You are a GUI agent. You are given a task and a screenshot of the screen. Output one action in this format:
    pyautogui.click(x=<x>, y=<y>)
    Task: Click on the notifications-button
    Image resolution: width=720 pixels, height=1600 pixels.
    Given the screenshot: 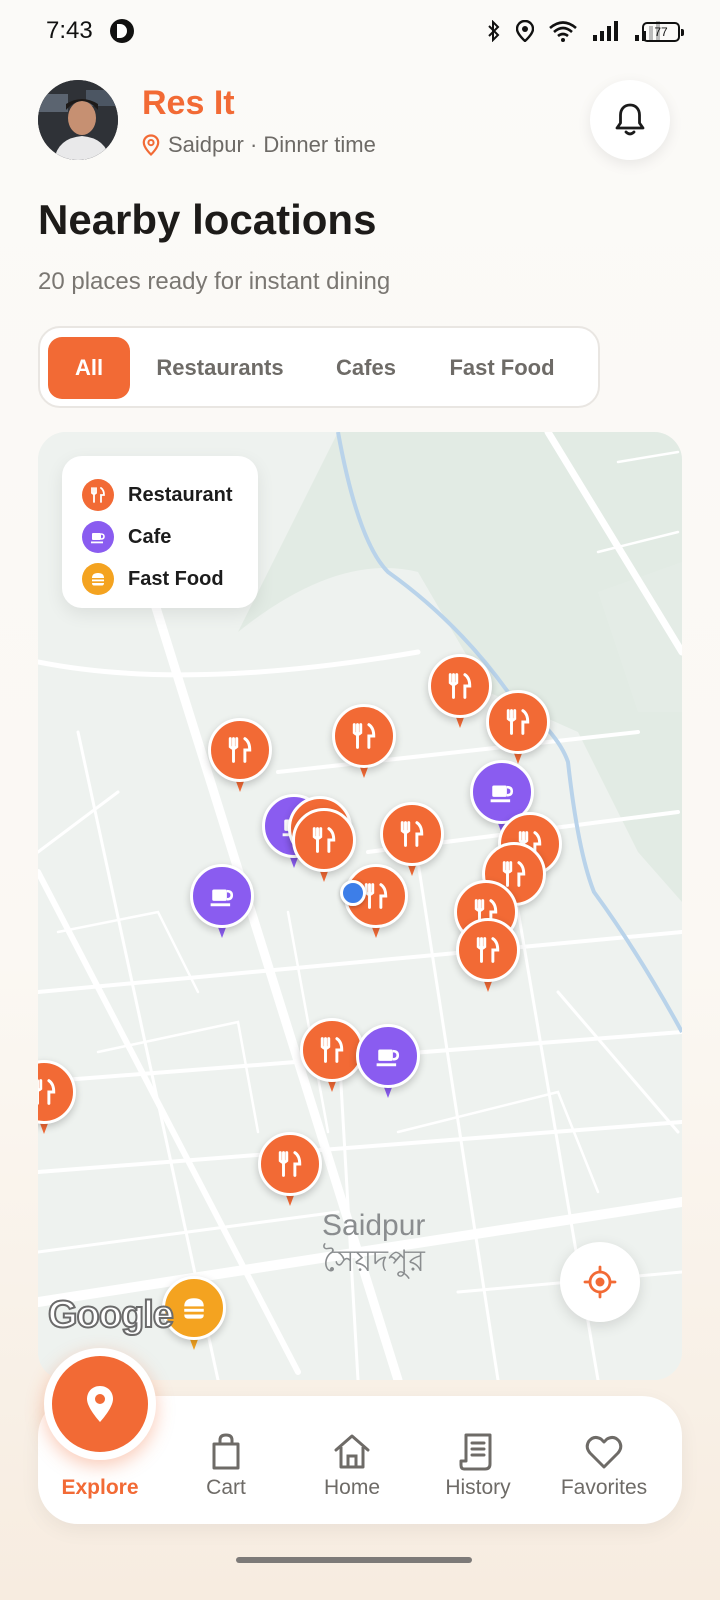 What is the action you would take?
    pyautogui.click(x=630, y=120)
    